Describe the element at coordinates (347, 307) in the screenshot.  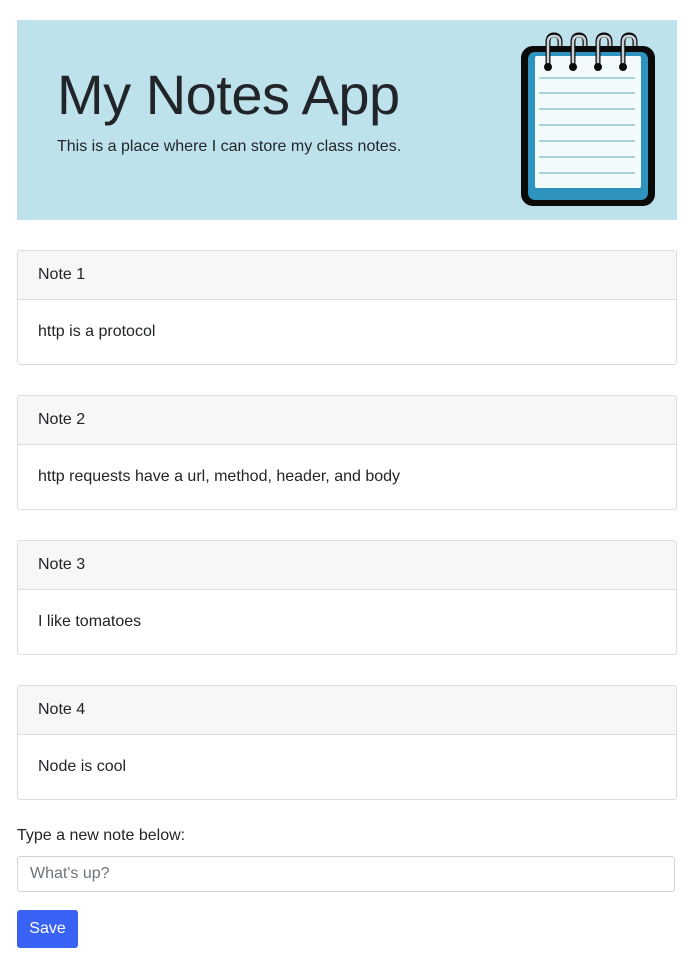
I see `note-card: Note 1 http is a protocol` at that location.